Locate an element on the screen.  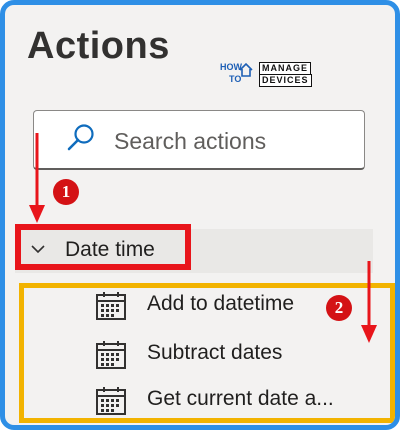
watermark-logo: HOW TO MANAGE DEVICES is located at coordinates (271, 75).